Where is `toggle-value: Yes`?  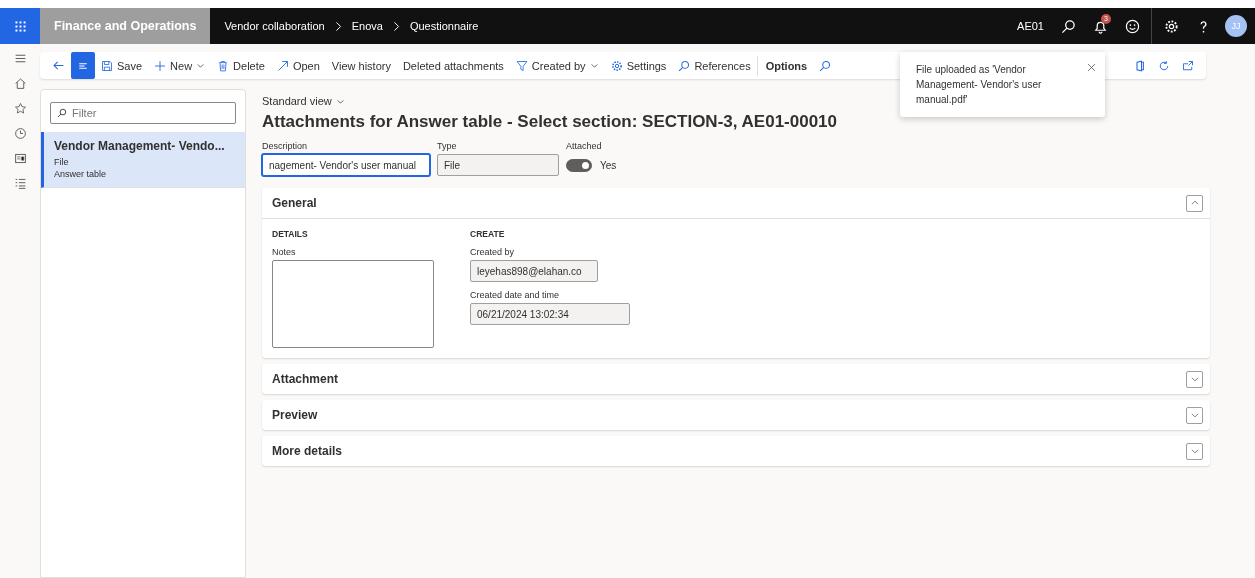
toggle-value: Yes is located at coordinates (608, 165).